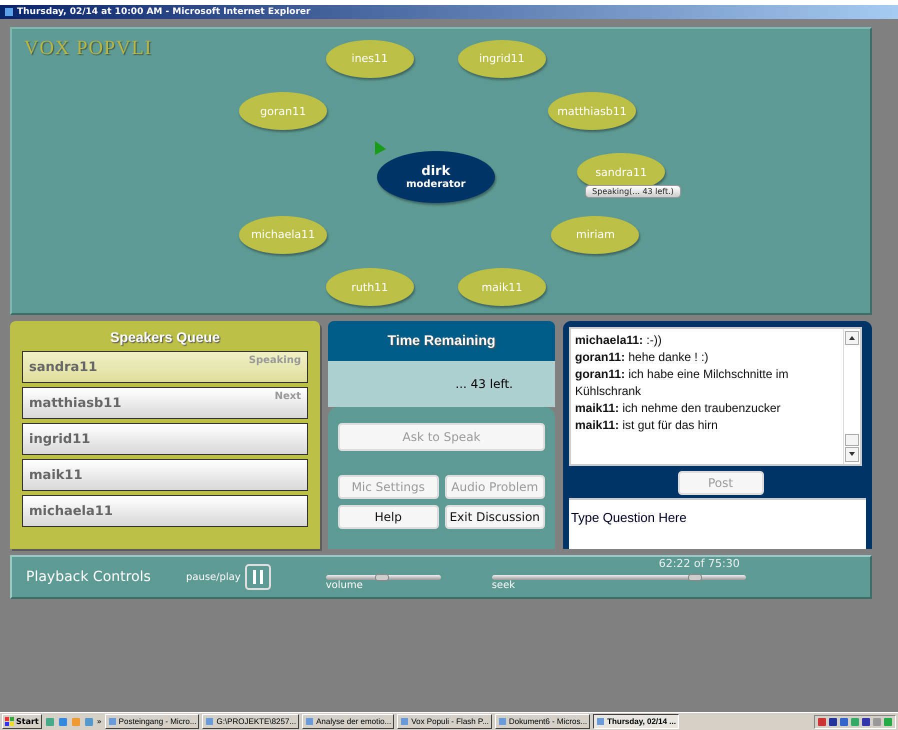 Image resolution: width=898 pixels, height=730 pixels. What do you see at coordinates (852, 448) in the screenshot?
I see `scroll-down-icon` at bounding box center [852, 448].